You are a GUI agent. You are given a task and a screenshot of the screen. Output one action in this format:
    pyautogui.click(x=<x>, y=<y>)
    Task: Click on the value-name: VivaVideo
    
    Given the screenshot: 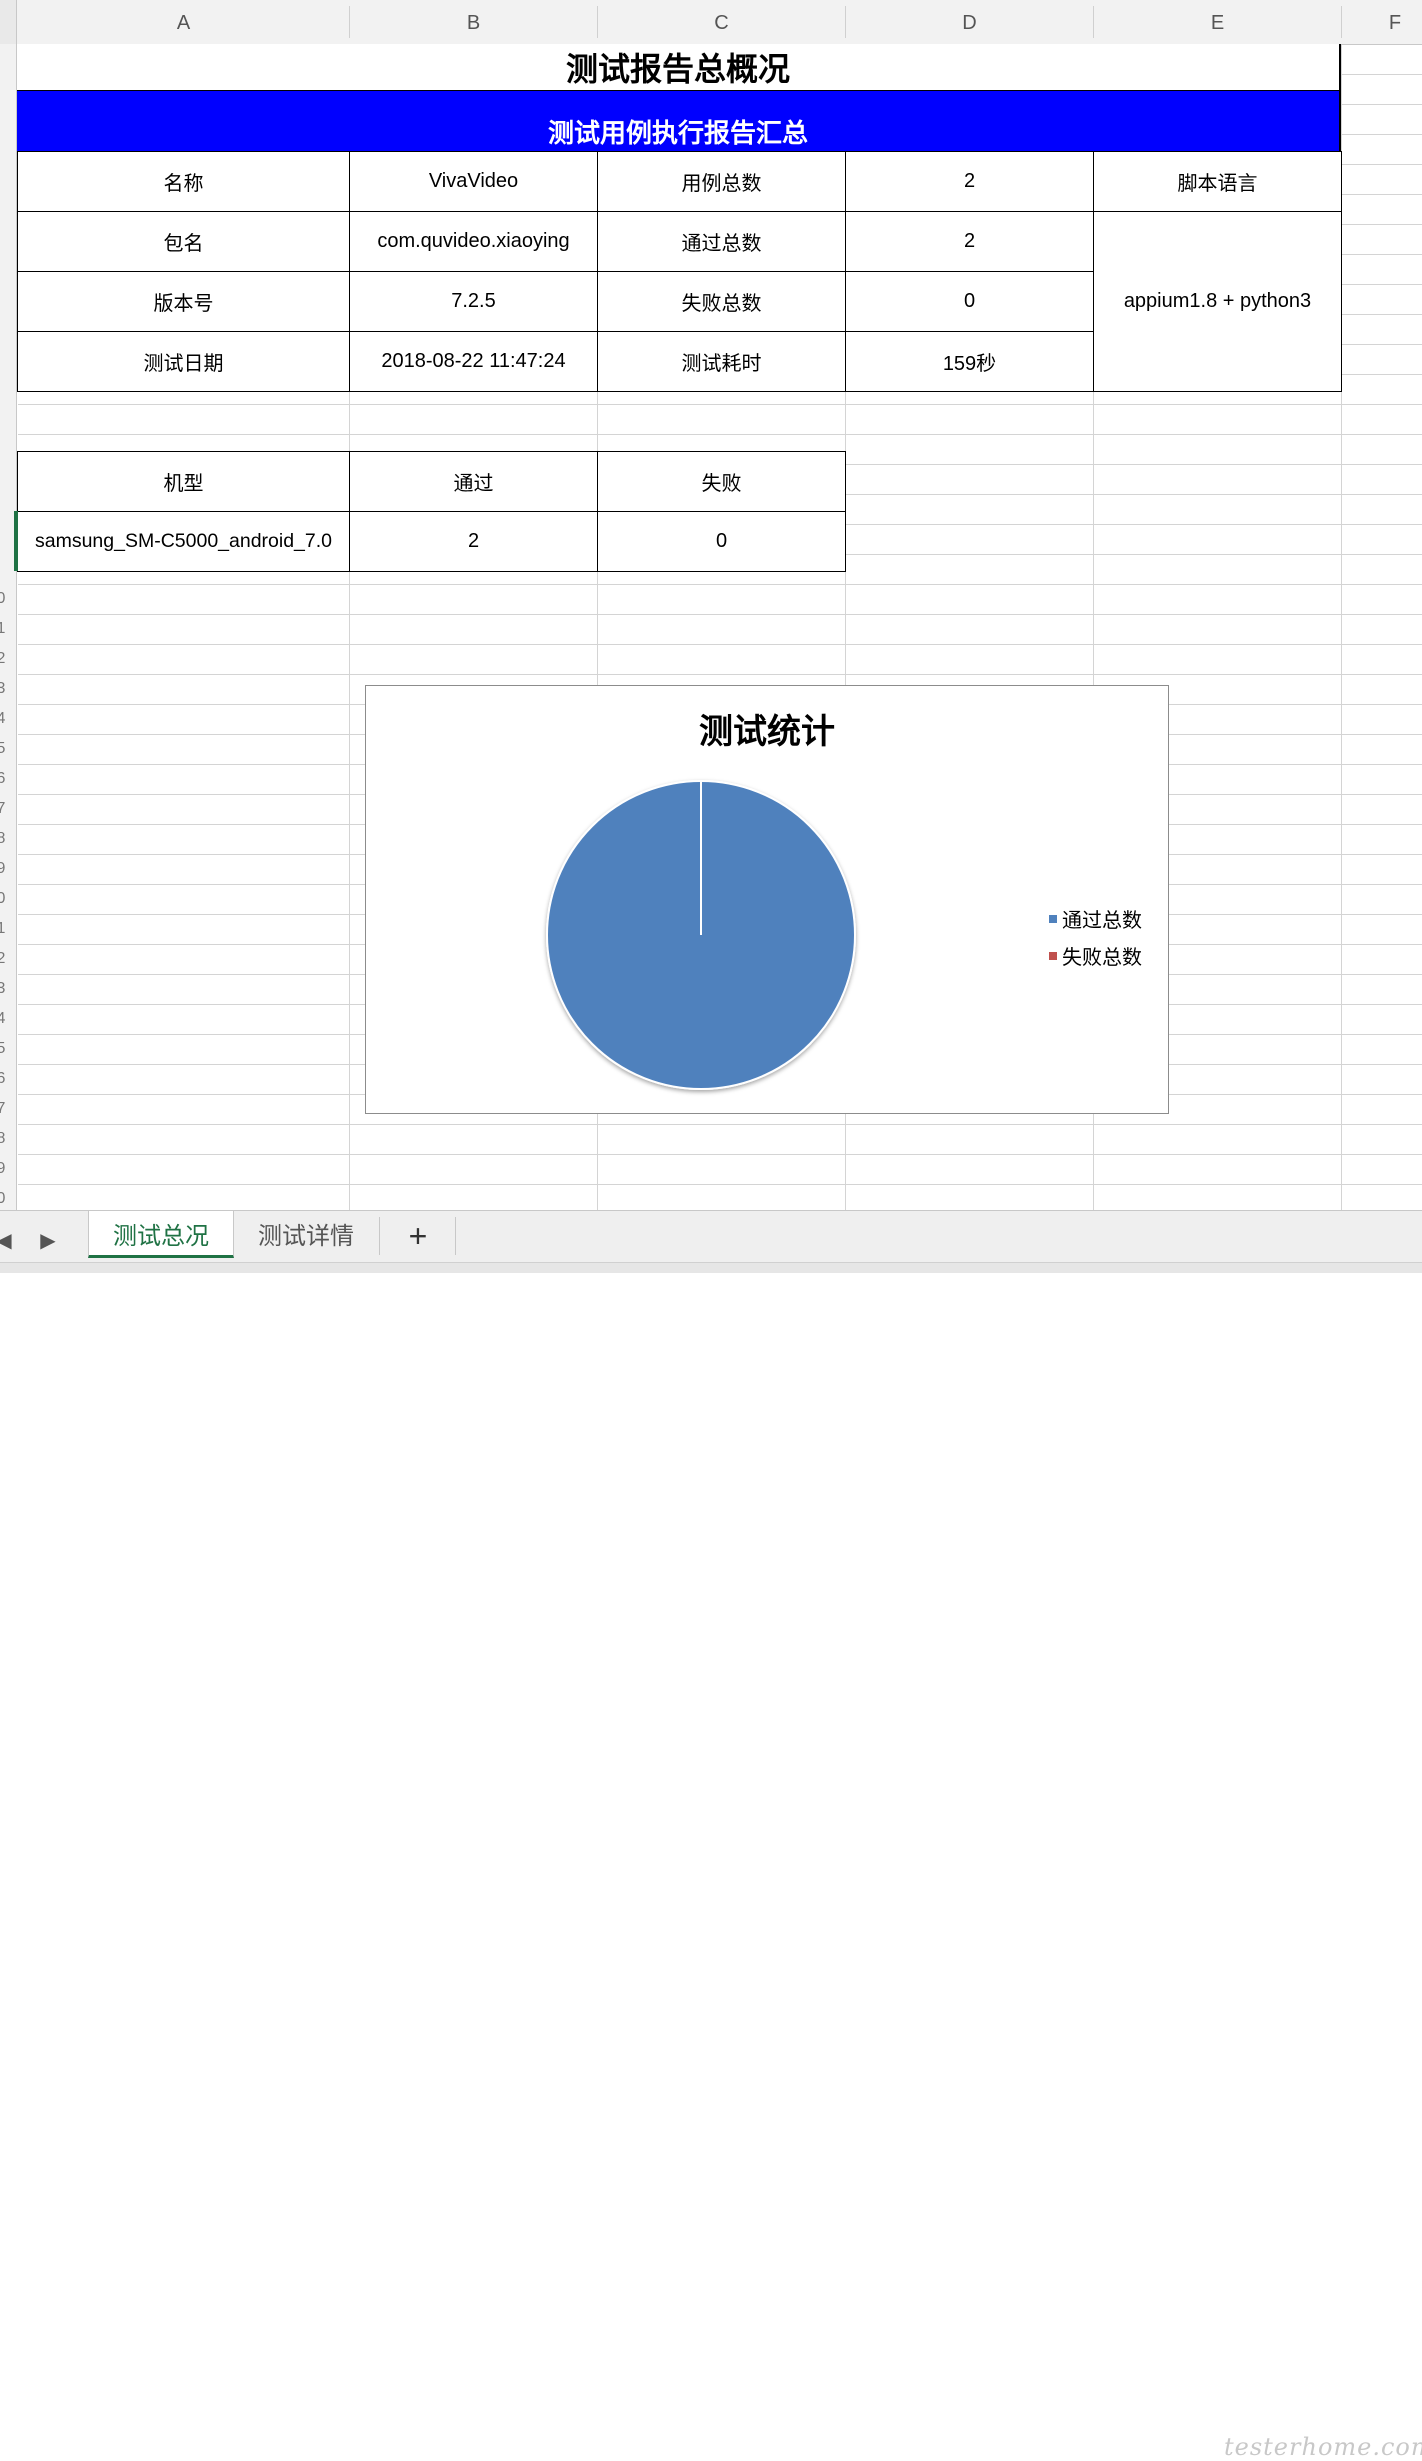 What is the action you would take?
    pyautogui.click(x=473, y=181)
    